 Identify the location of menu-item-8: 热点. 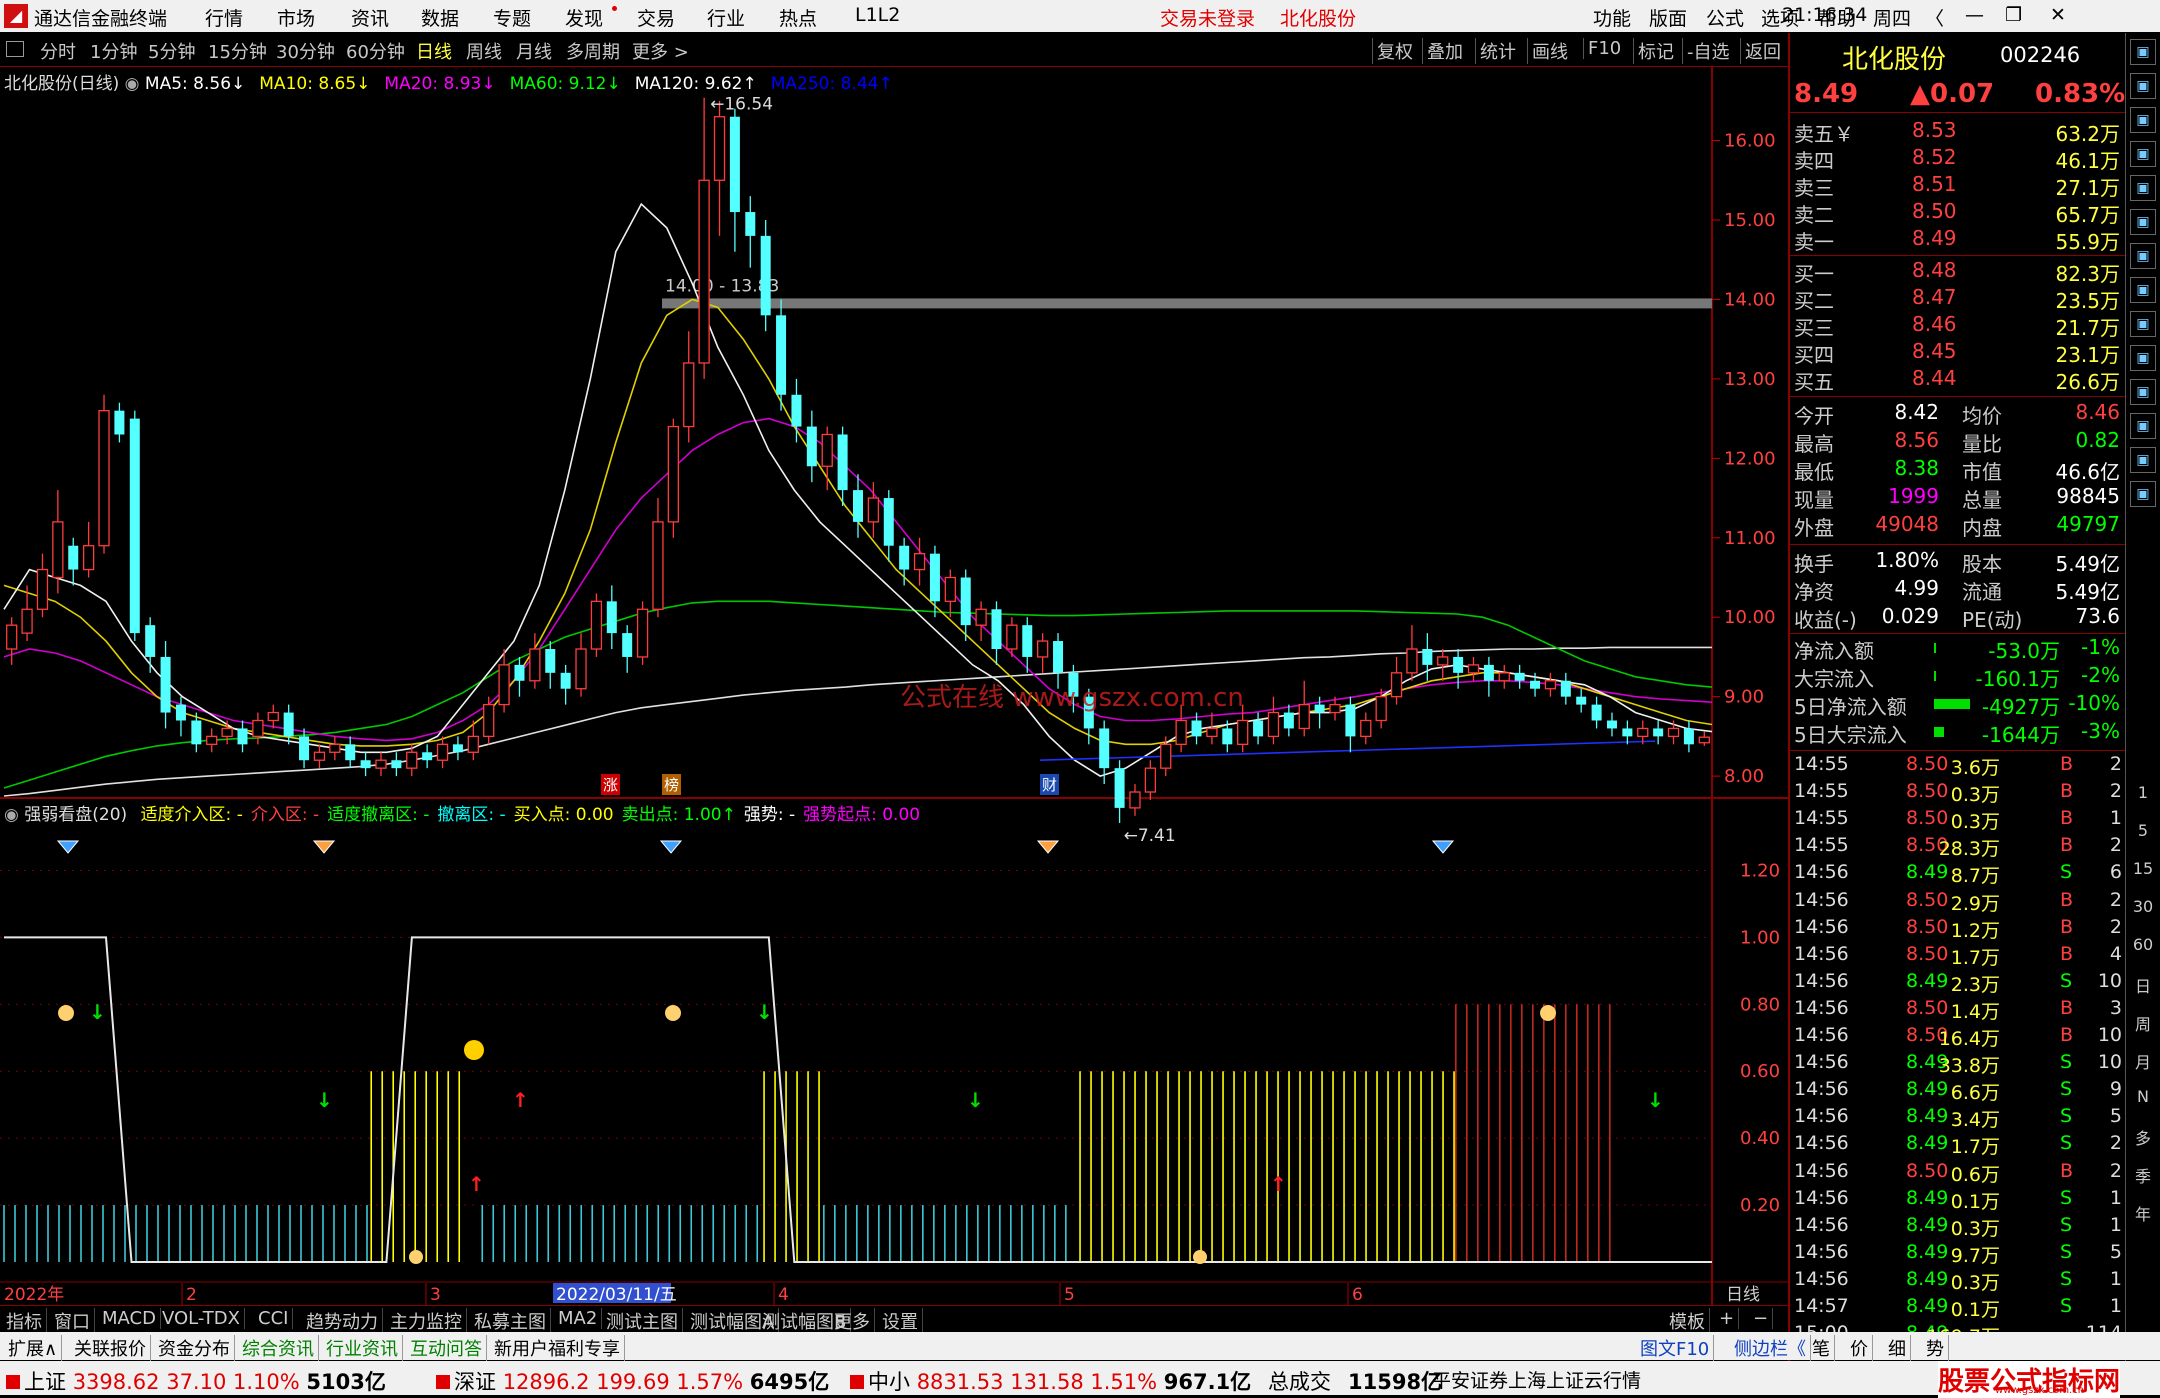
(798, 17).